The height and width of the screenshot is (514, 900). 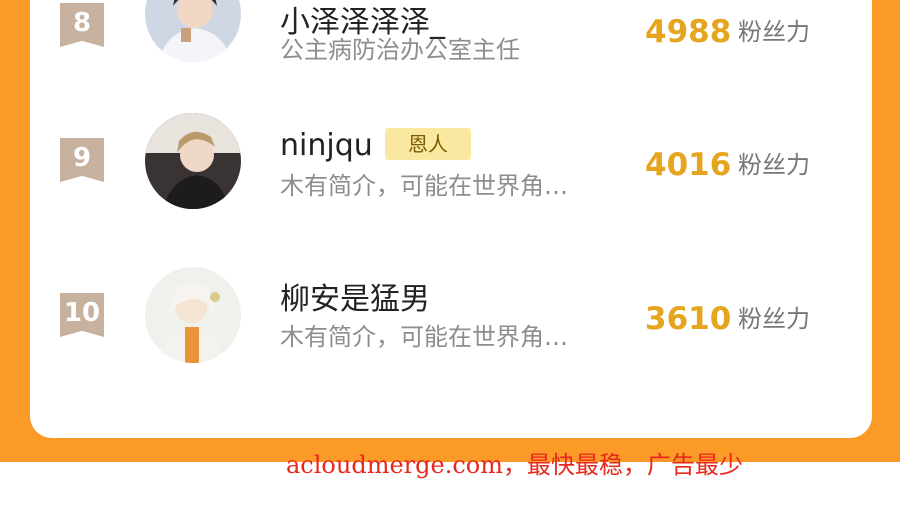 What do you see at coordinates (514, 465) in the screenshot?
I see `watermark-text: acloudmerge.com，最快最稳，广告最少` at bounding box center [514, 465].